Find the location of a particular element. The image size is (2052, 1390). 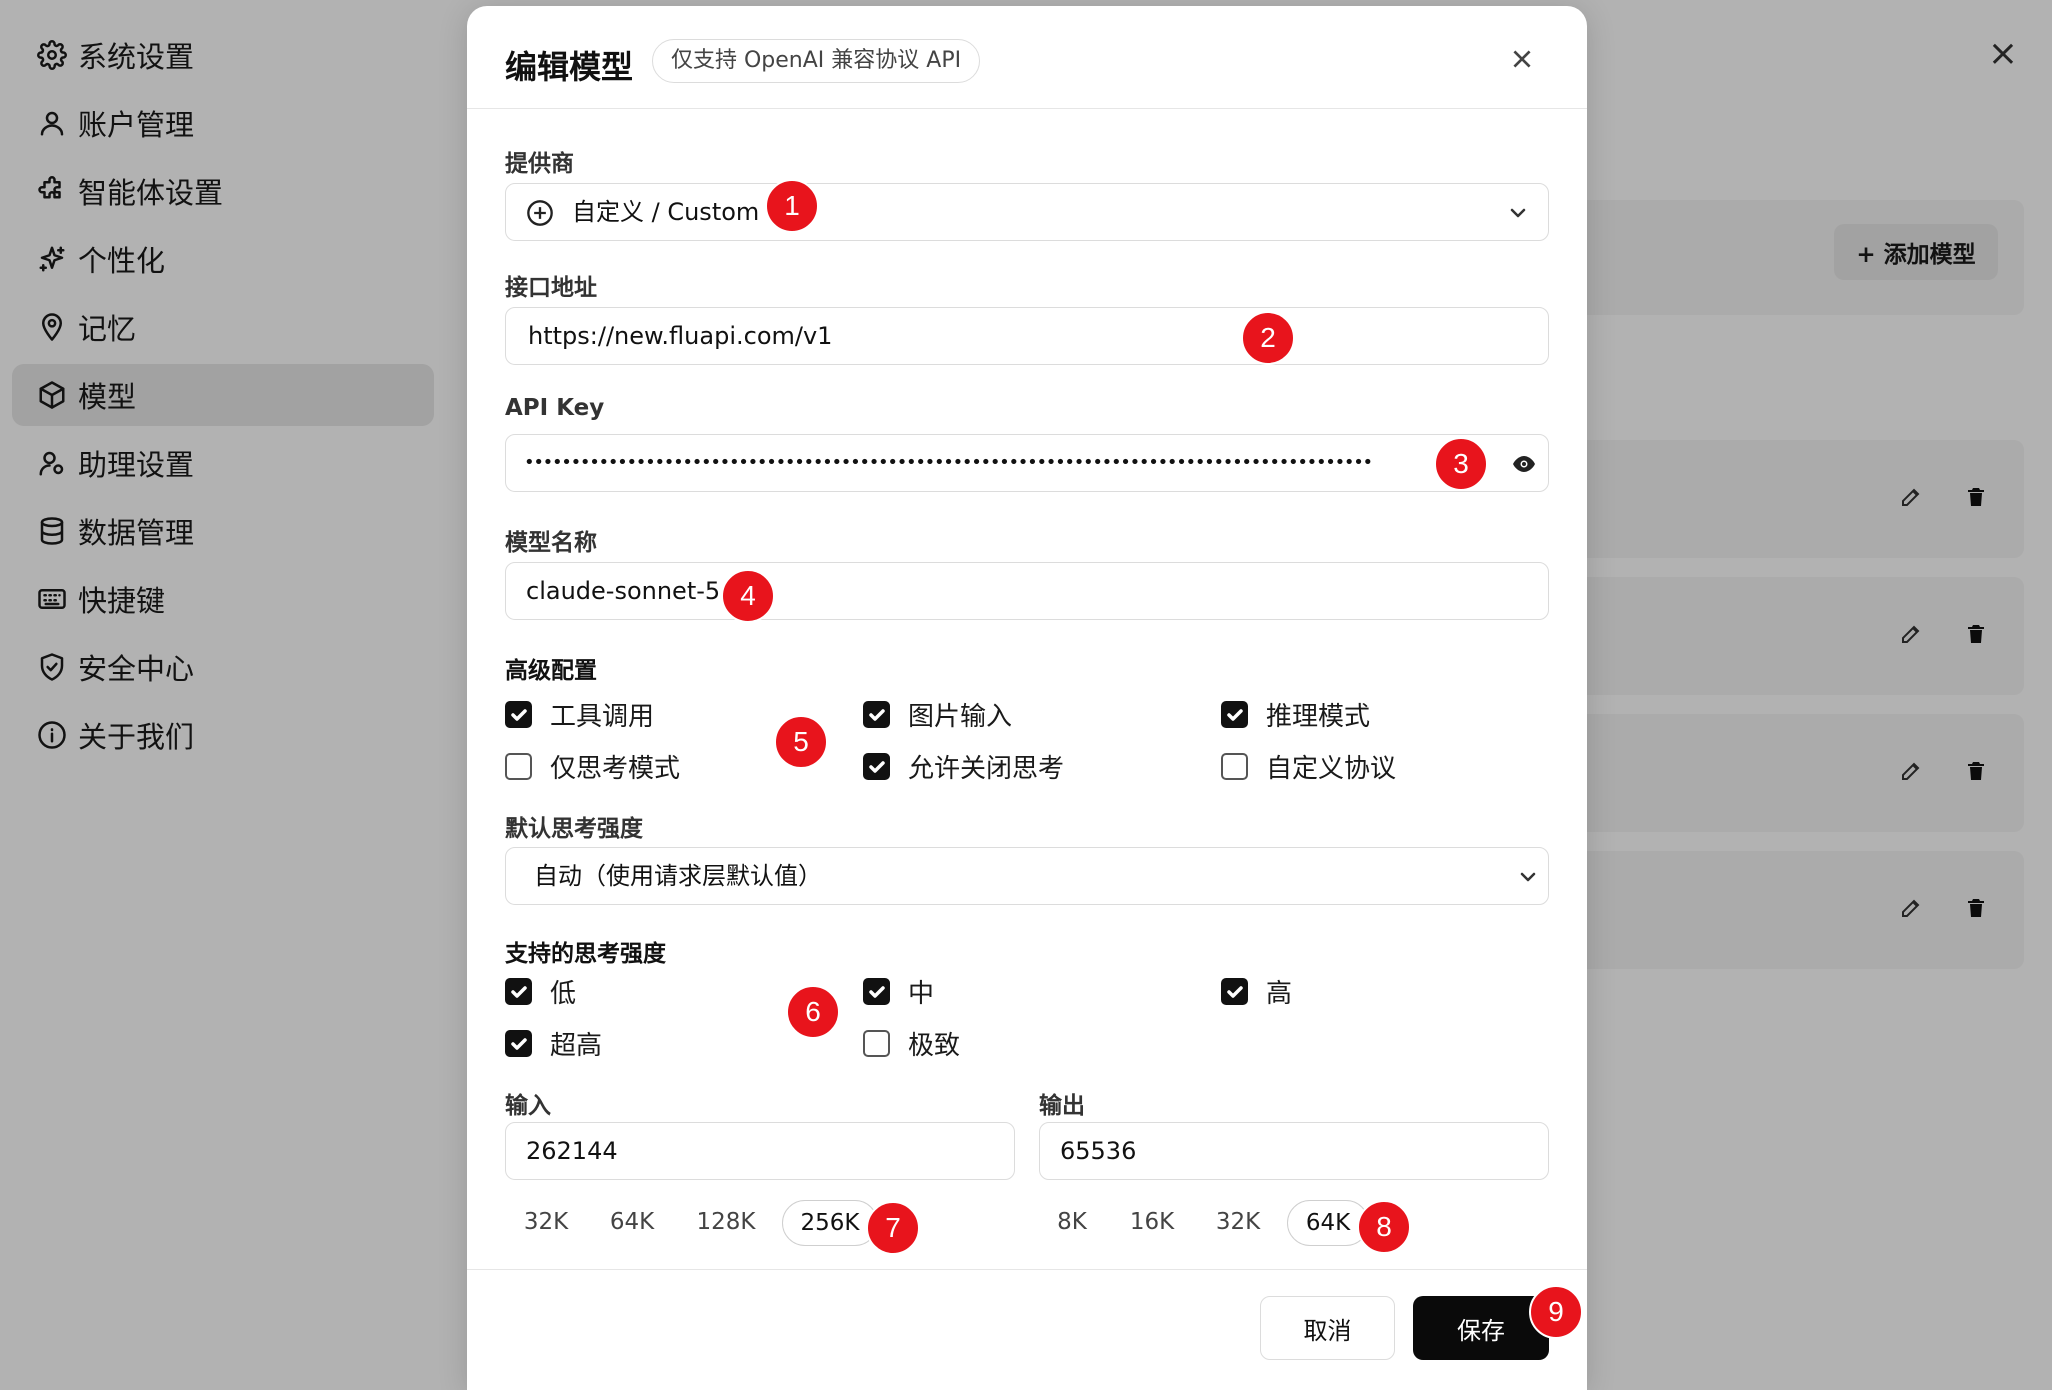

checkbox-custom-protocol: 自定义协议 is located at coordinates (1308, 766).